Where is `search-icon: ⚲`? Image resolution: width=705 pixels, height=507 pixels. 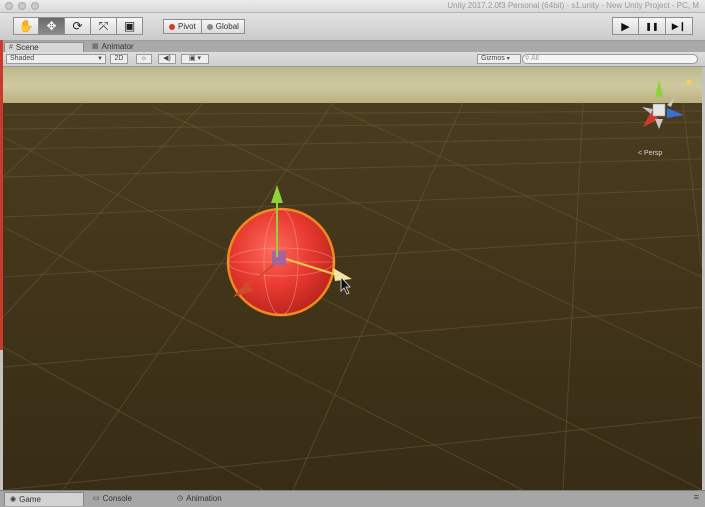
search-icon: ⚲ is located at coordinates (527, 59).